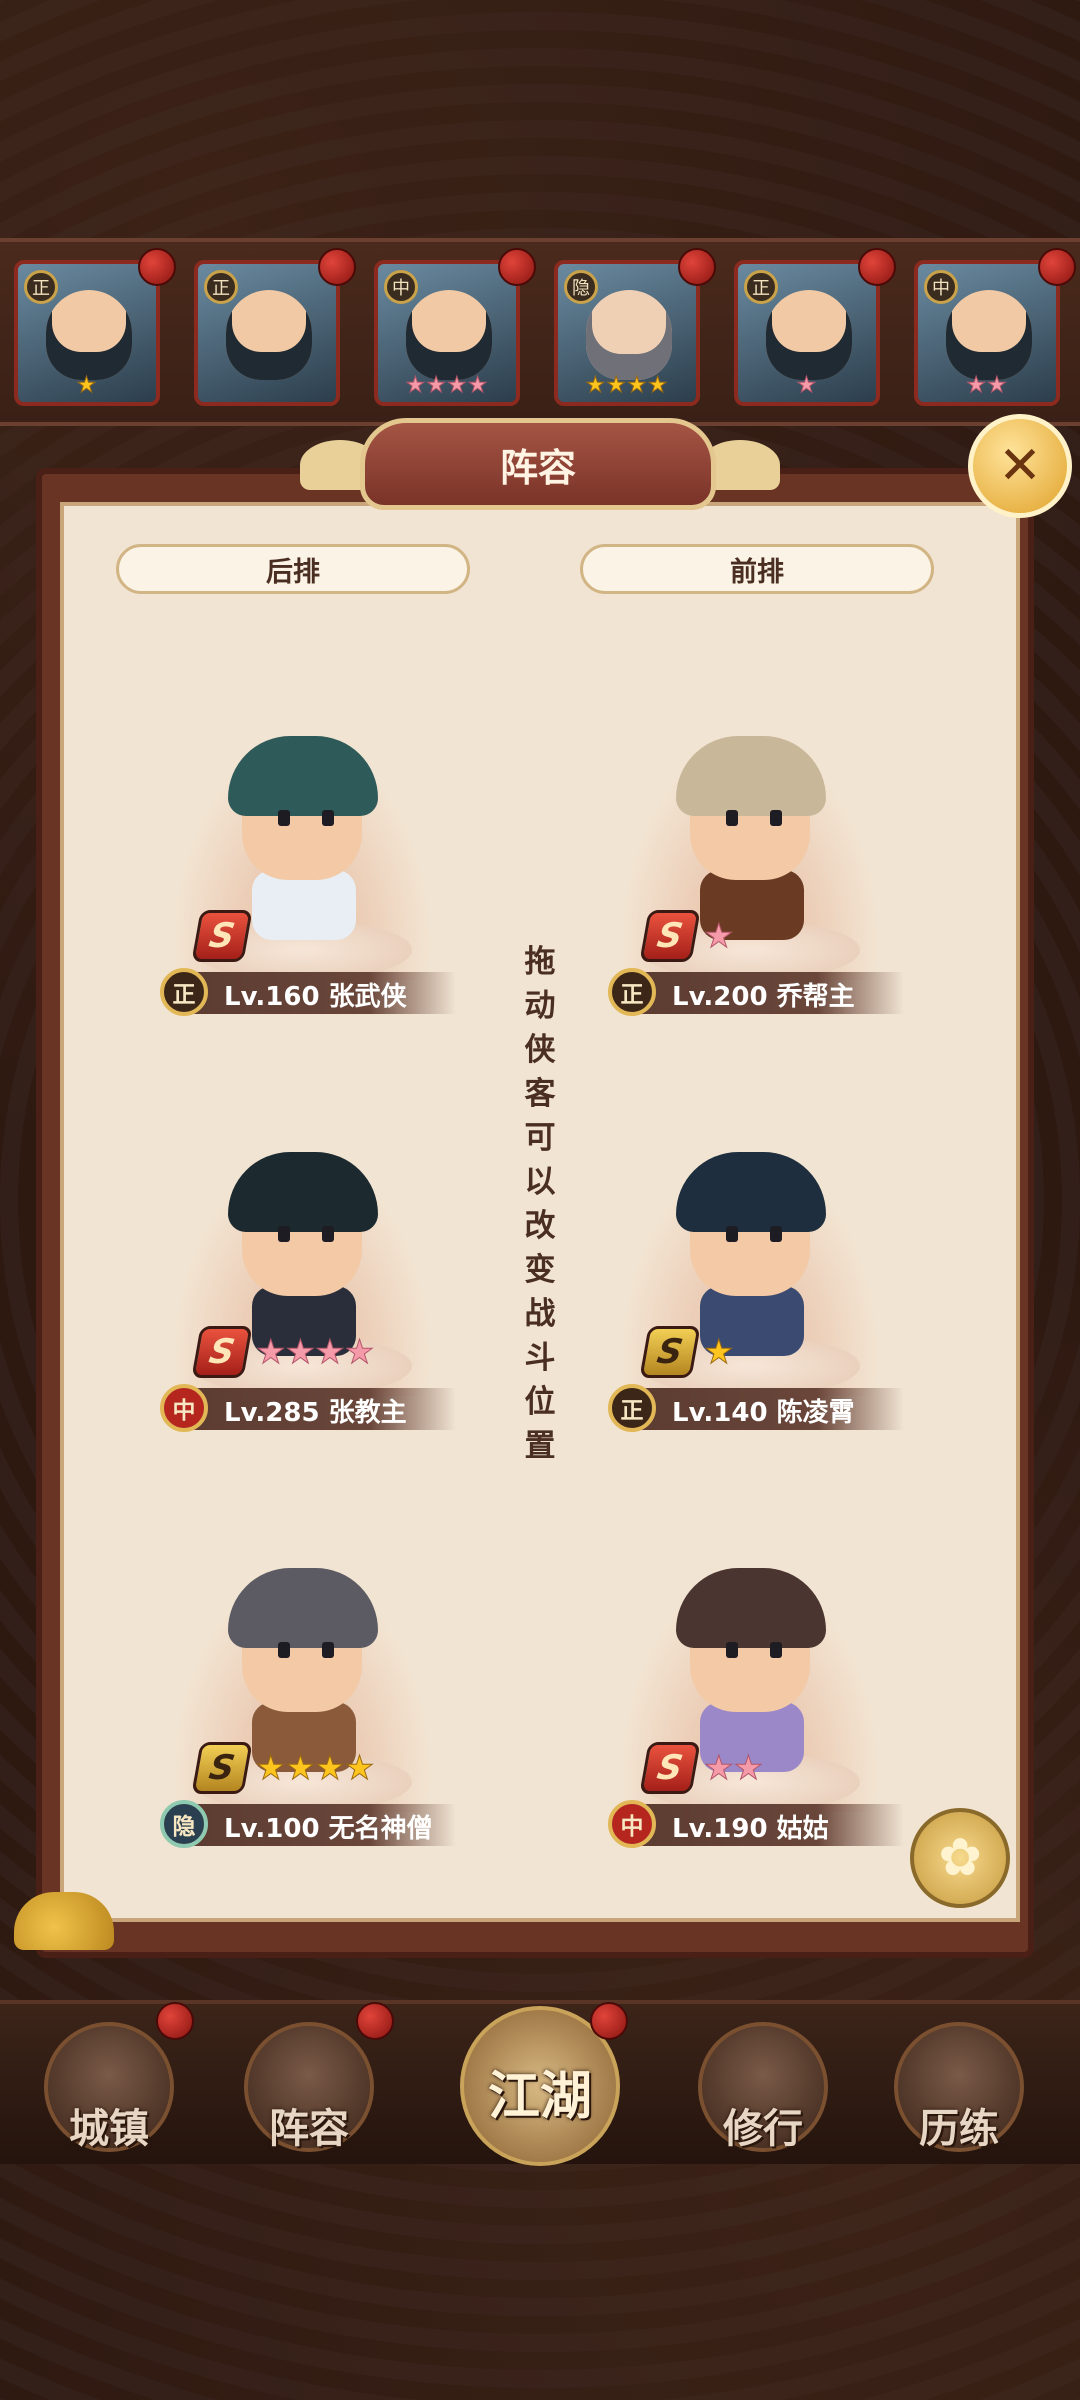 The image size is (1080, 2400). Describe the element at coordinates (64, 1921) in the screenshot. I see `cloud-ornament` at that location.